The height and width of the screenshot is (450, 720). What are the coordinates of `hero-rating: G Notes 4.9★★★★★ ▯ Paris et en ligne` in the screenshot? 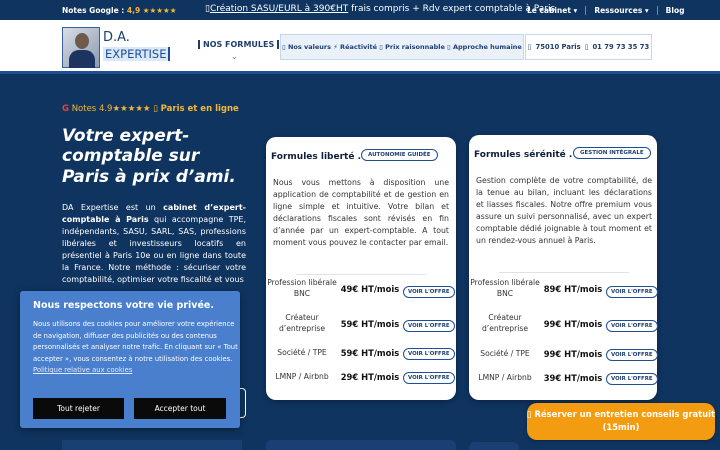 It's located at (150, 109).